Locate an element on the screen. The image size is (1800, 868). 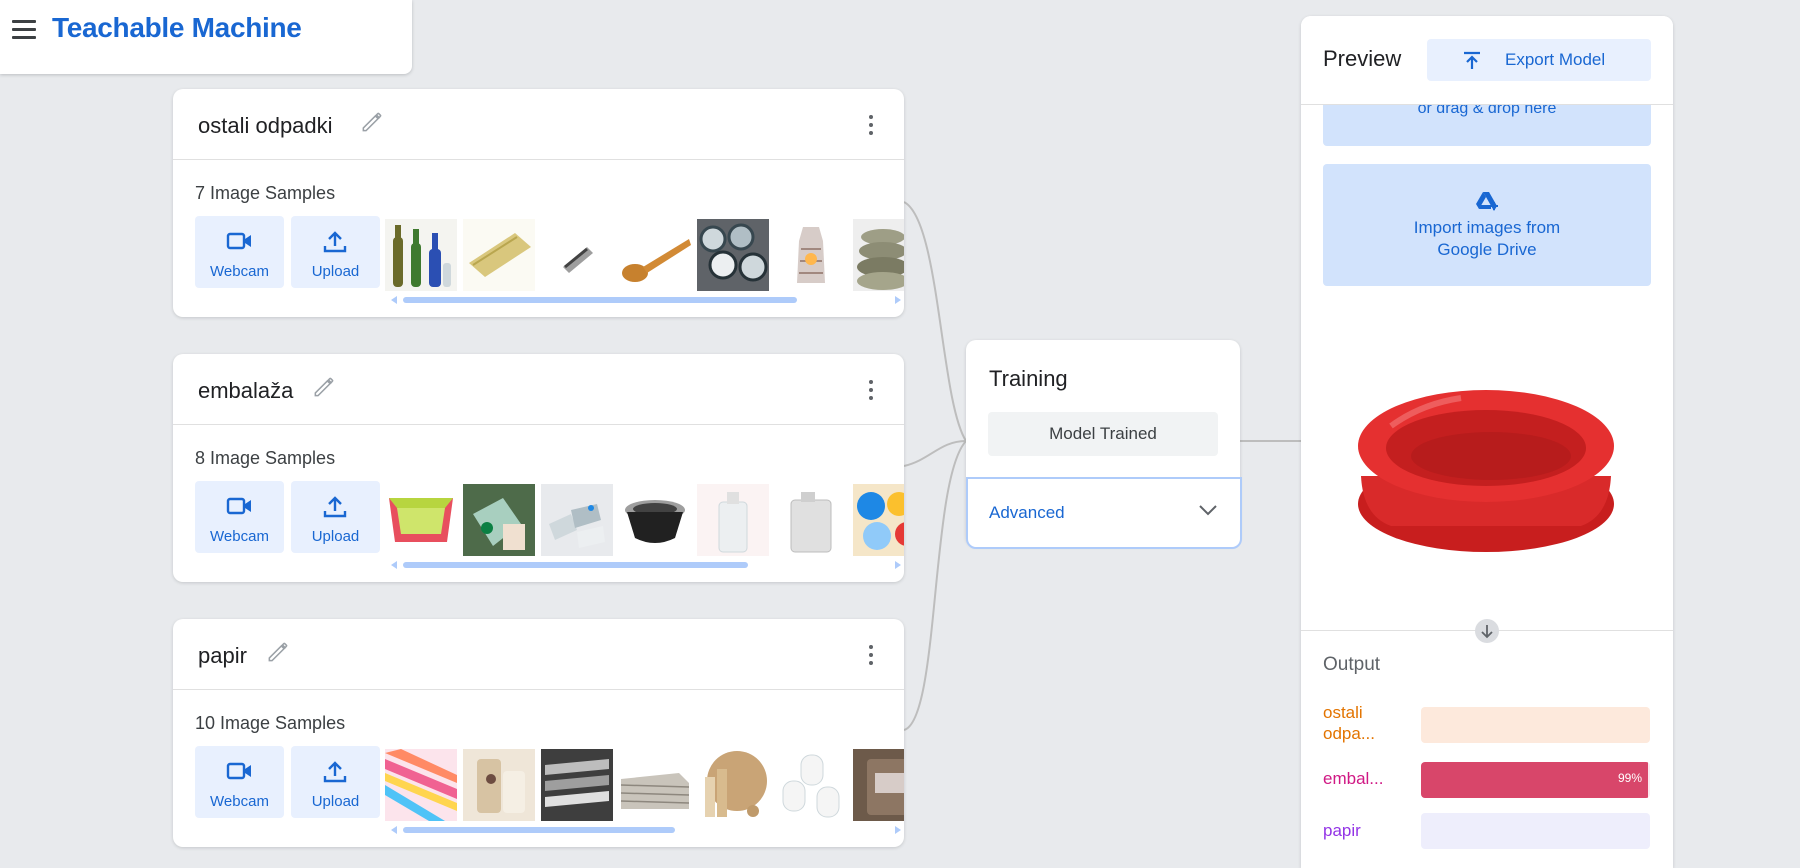
drive-label-line1: Import images from is located at coordinates (1487, 227).